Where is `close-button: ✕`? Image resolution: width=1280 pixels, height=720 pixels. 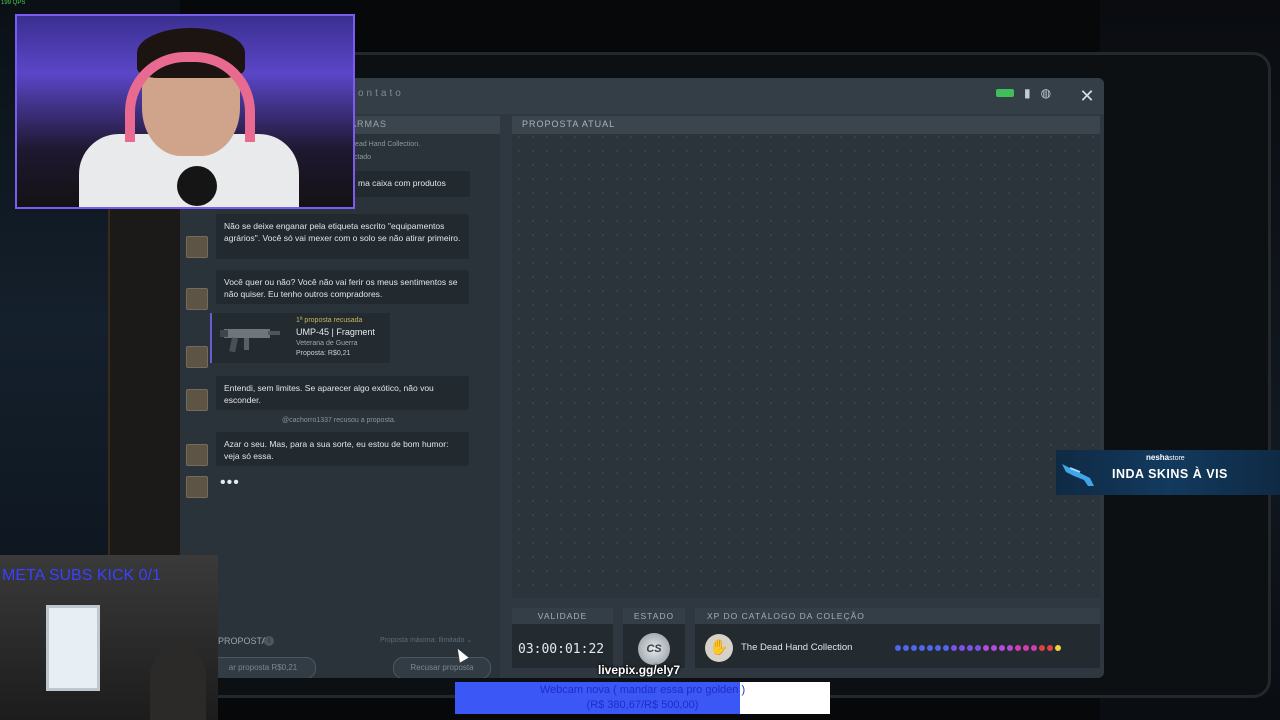 close-button: ✕ is located at coordinates (1087, 96).